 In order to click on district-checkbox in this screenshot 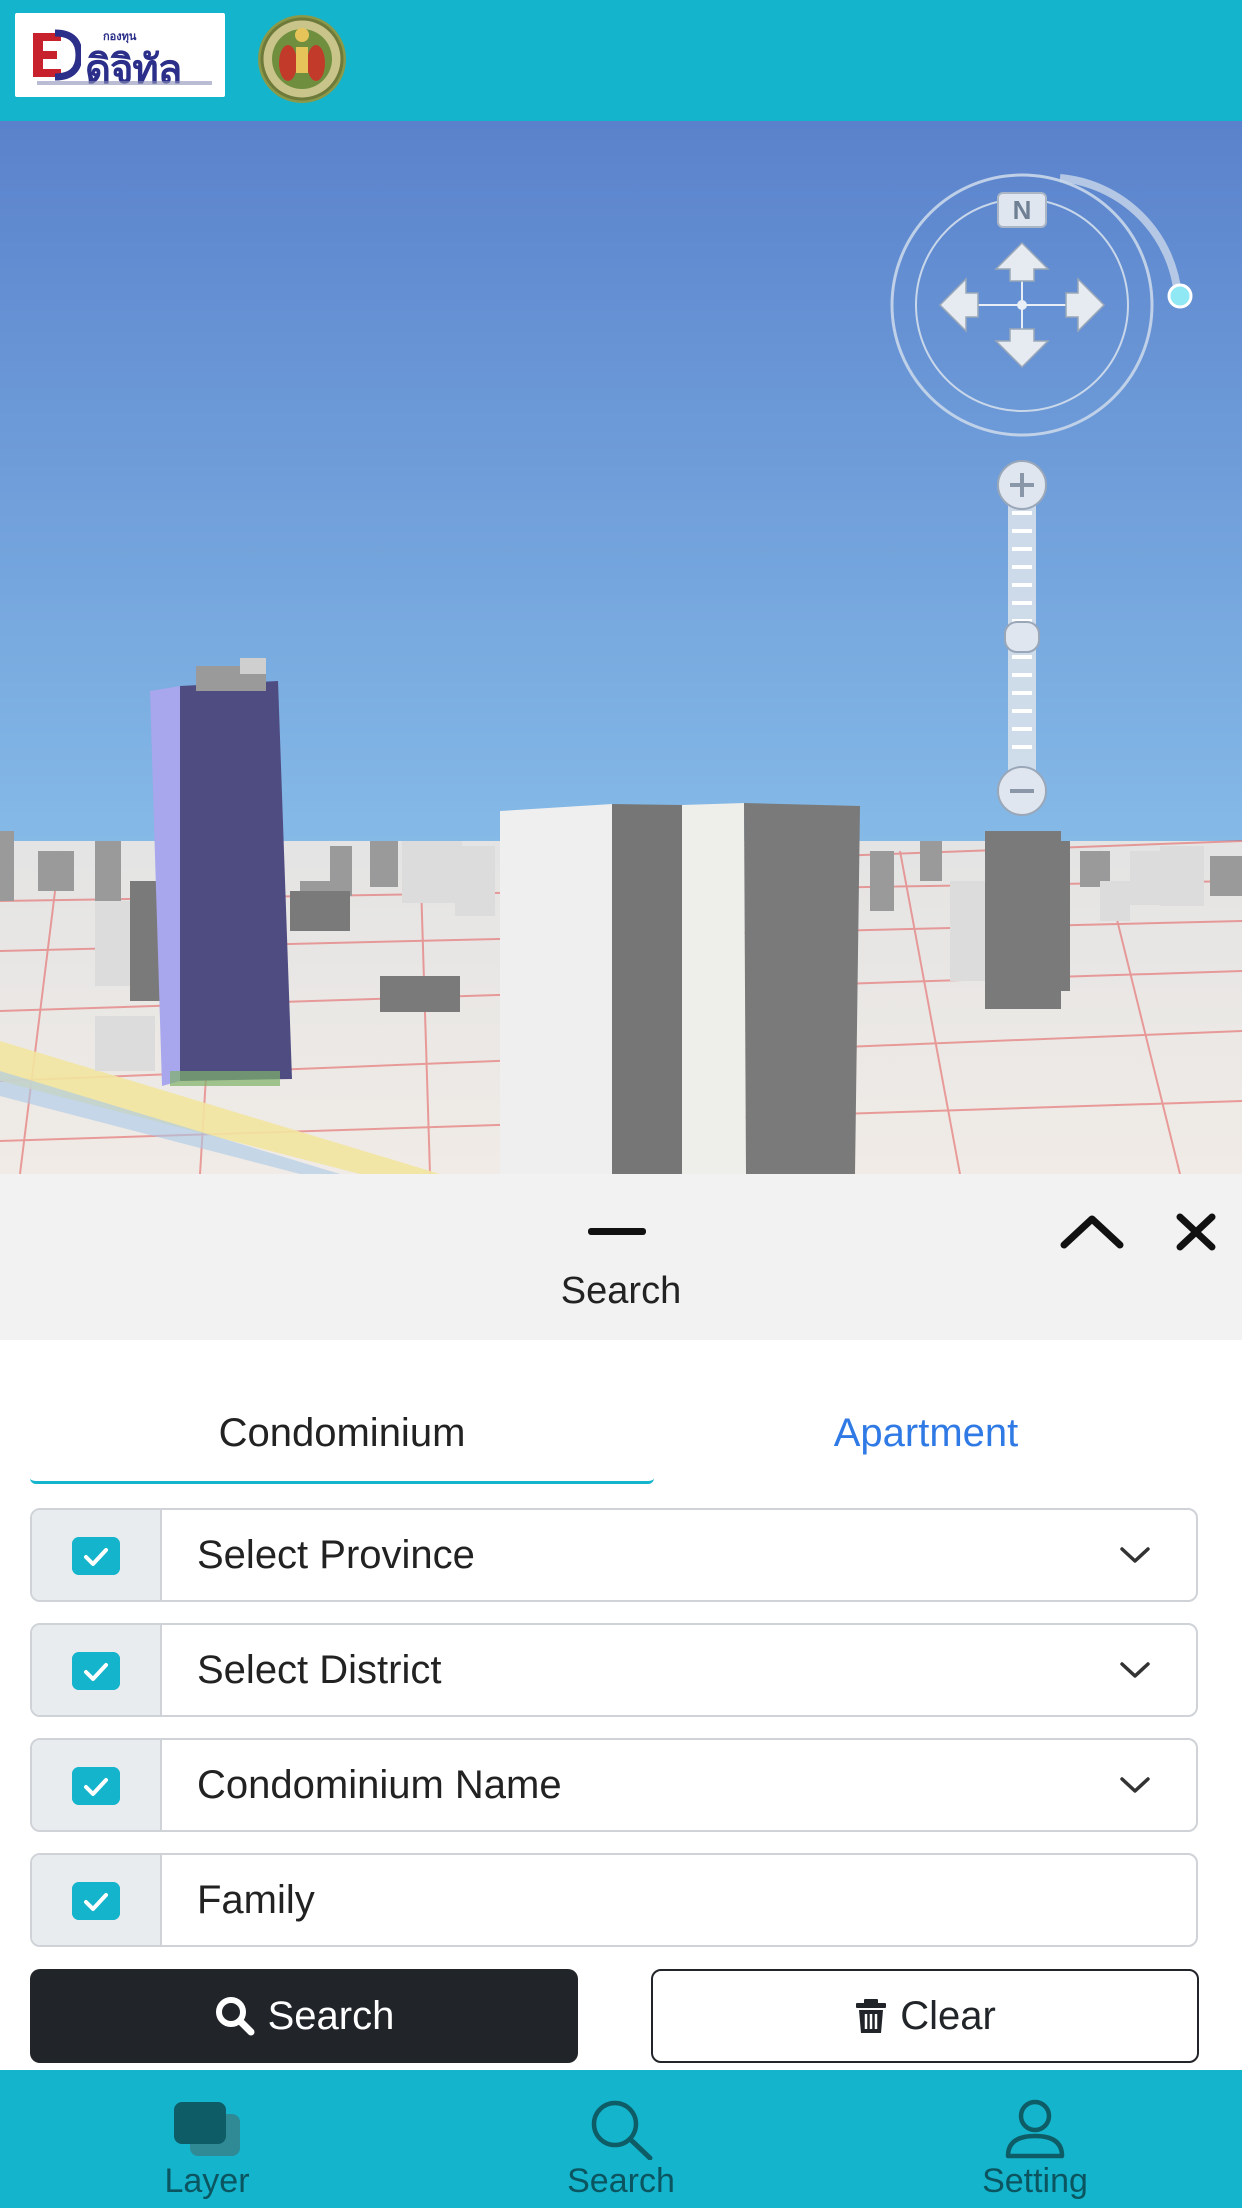, I will do `click(96, 1671)`.